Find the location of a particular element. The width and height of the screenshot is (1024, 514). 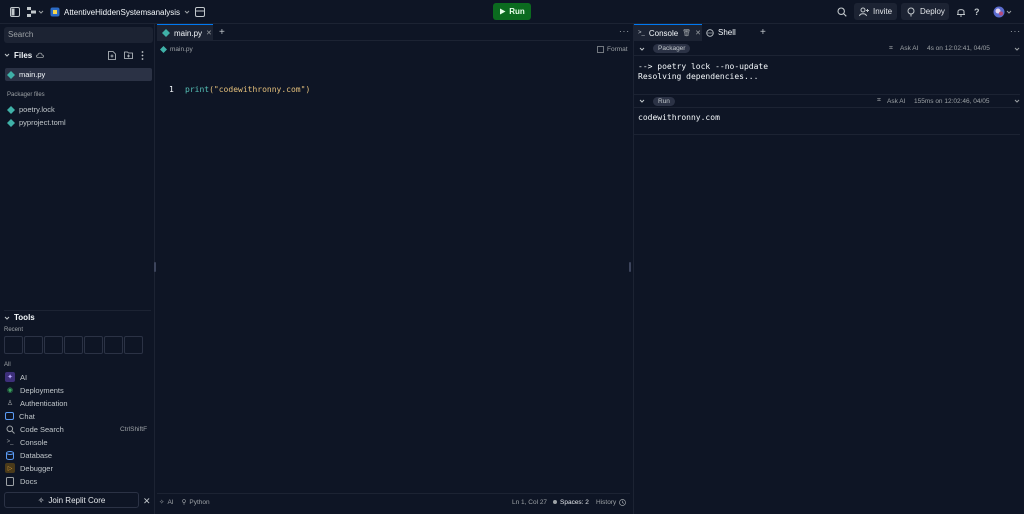

spaces-setting: Spaces: 2 is located at coordinates (571, 502).